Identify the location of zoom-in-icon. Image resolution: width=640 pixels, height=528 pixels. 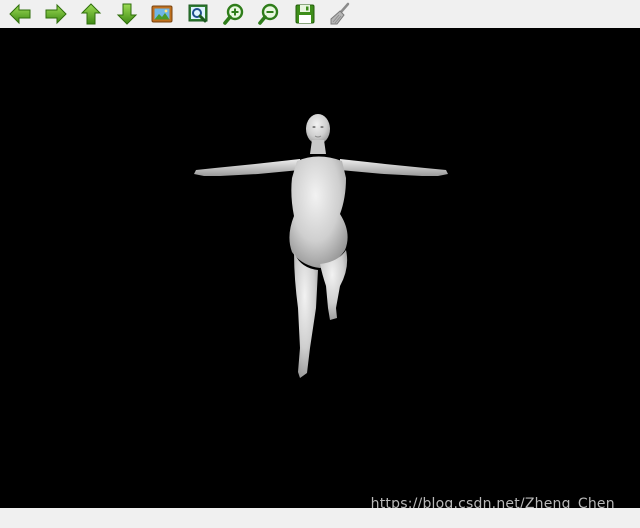
(232, 14).